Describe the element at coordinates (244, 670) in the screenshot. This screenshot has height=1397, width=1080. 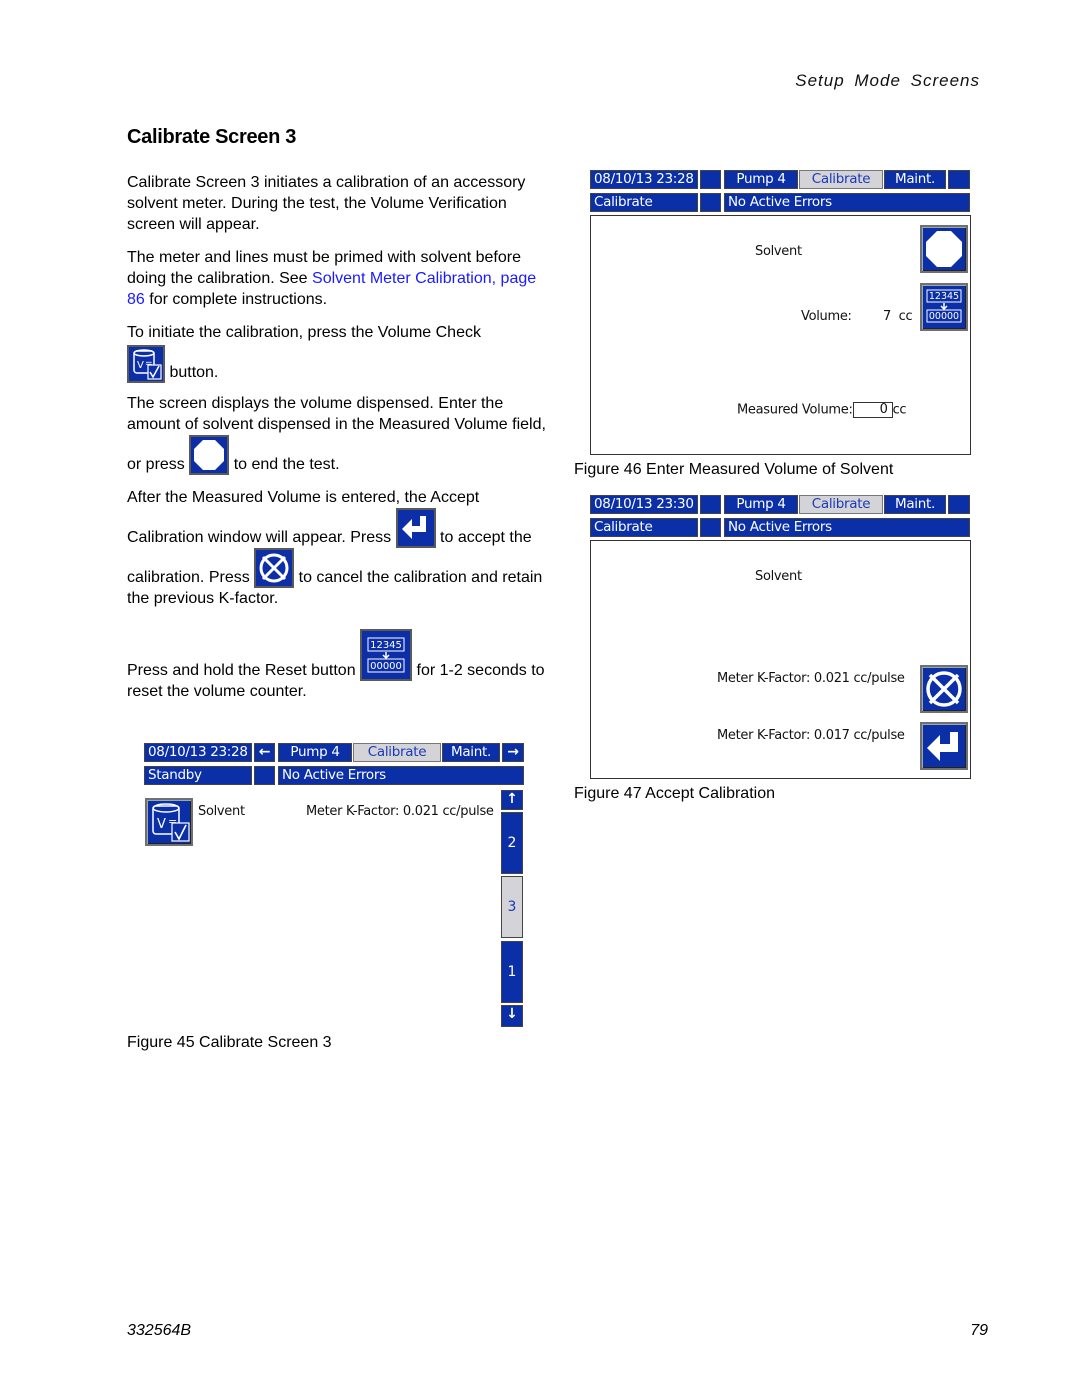
I see `text: Press and hold the Reset button` at that location.